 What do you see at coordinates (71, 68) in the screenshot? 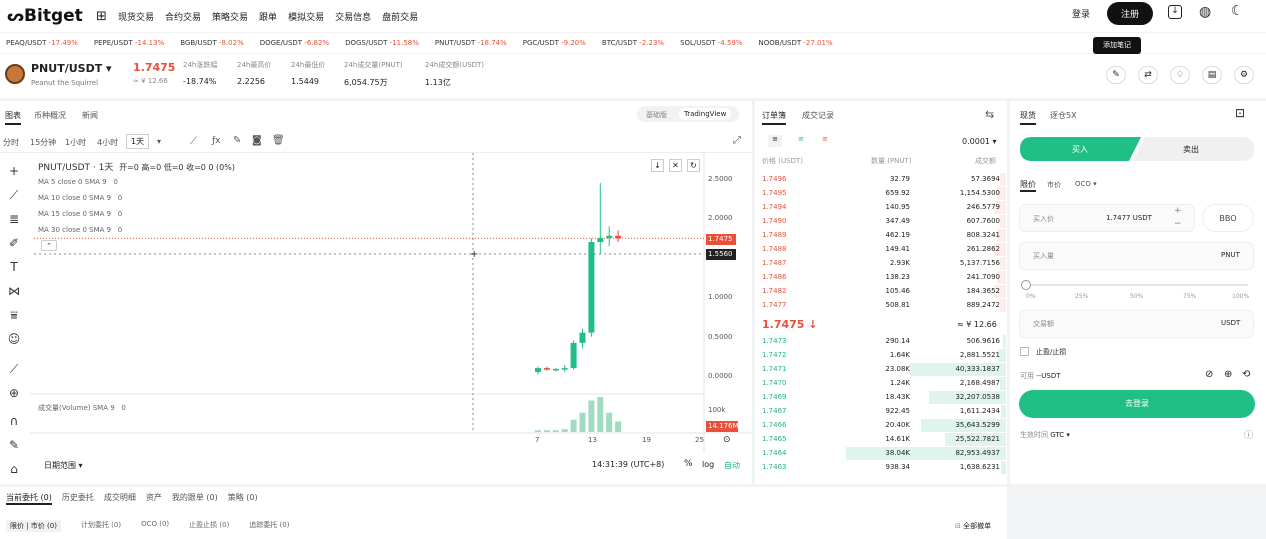
I see `pair-symbol: PNUT/USDT ▾` at bounding box center [71, 68].